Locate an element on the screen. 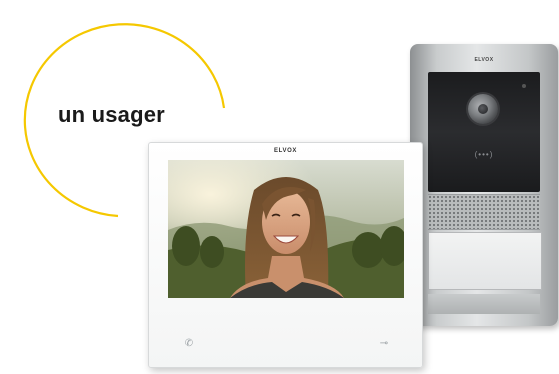 Image resolution: width=559 pixels, height=374 pixels. door-station-brand: ELVOX is located at coordinates (484, 60).